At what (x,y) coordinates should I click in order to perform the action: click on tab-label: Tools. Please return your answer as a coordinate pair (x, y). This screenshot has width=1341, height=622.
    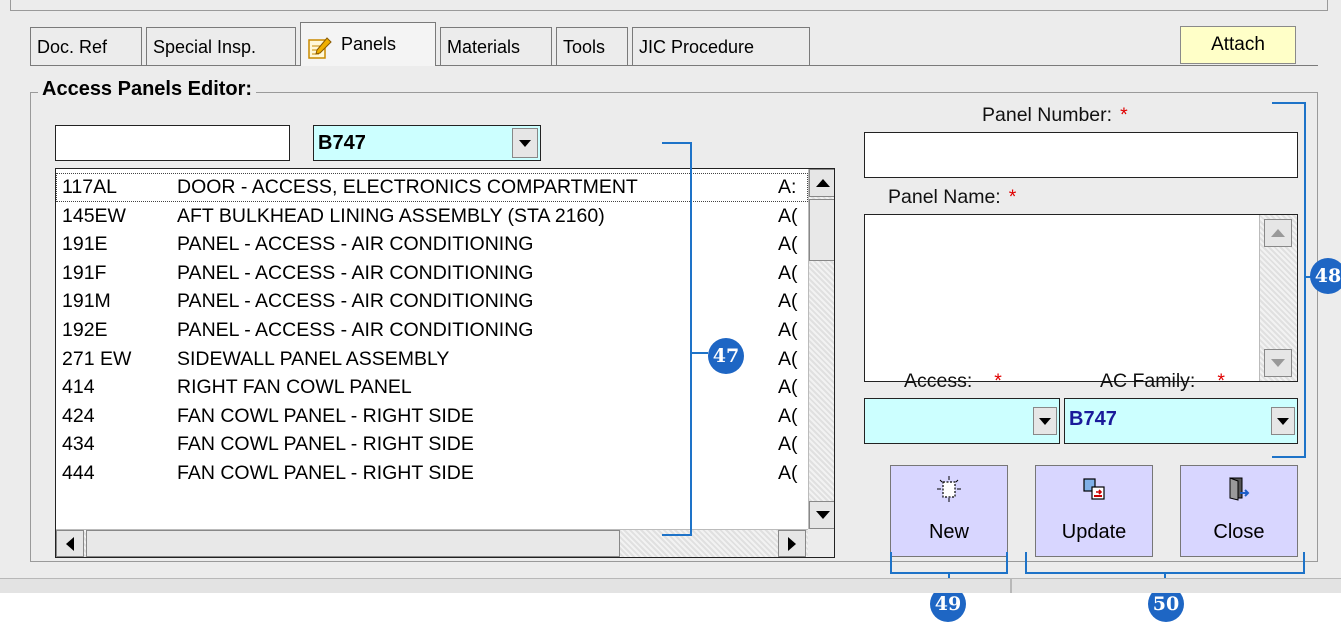
    Looking at the image, I should click on (584, 47).